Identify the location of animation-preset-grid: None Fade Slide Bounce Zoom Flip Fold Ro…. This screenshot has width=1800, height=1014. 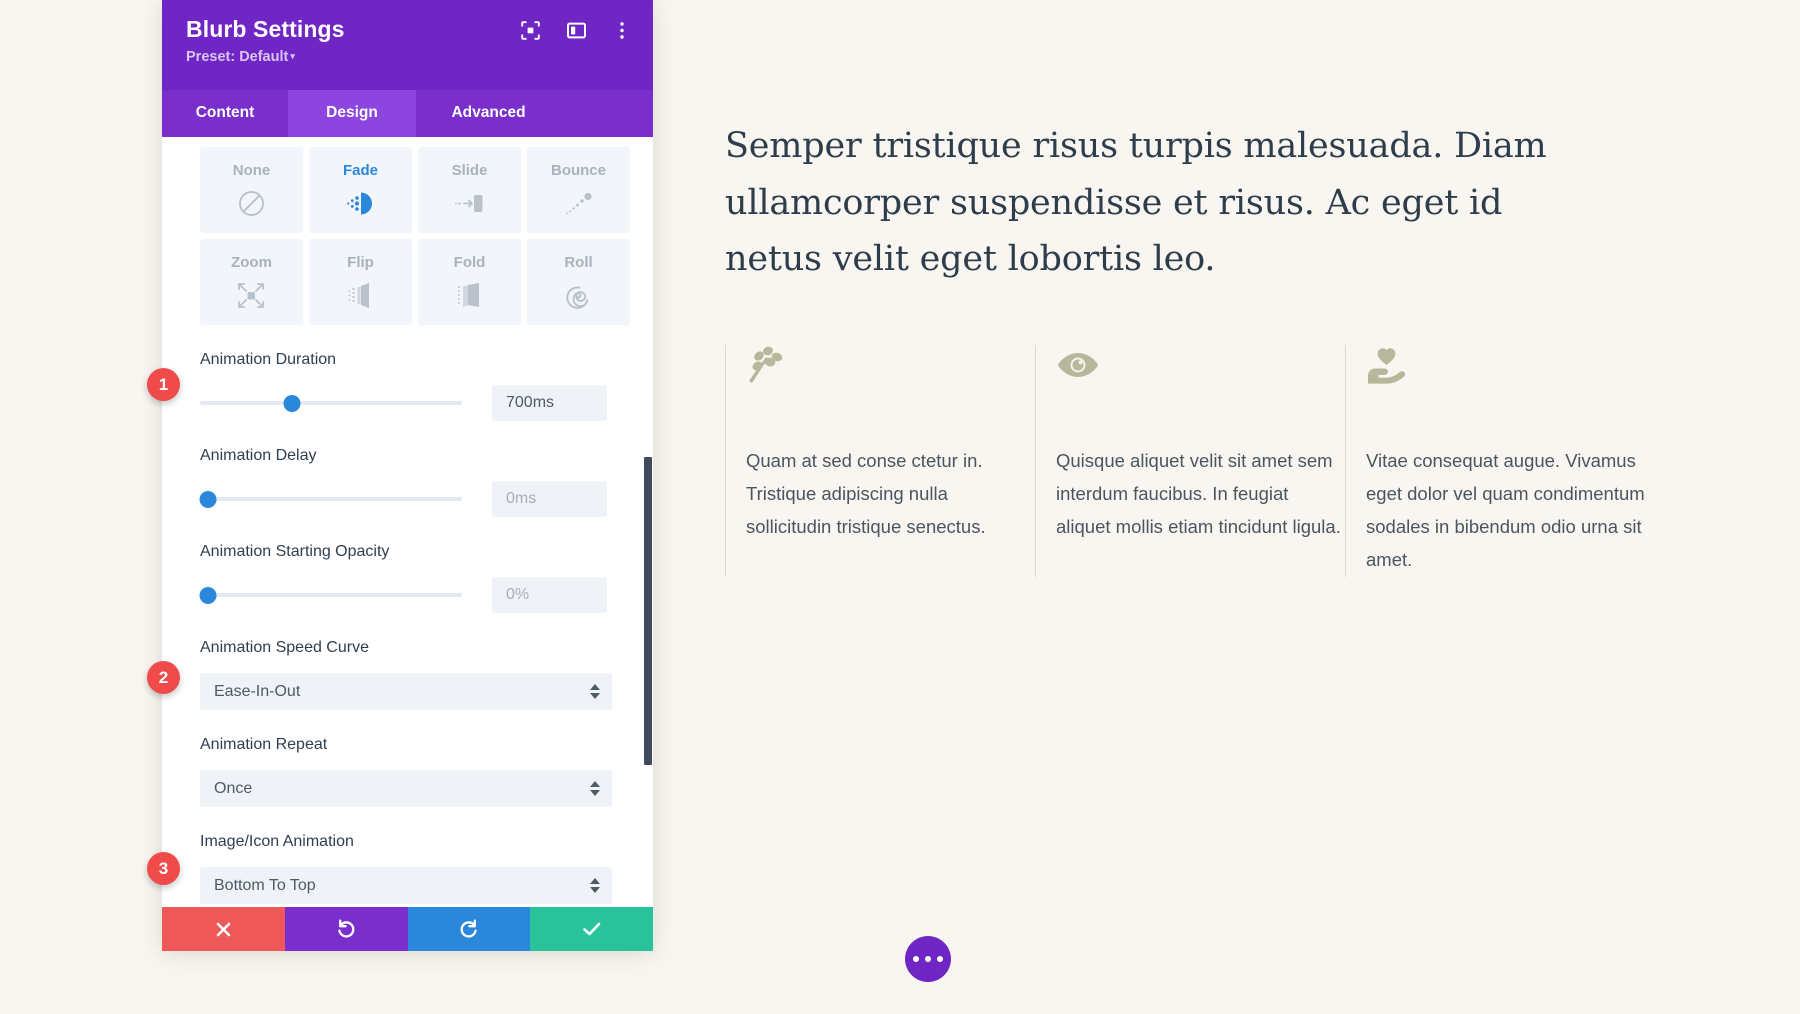
(407, 231).